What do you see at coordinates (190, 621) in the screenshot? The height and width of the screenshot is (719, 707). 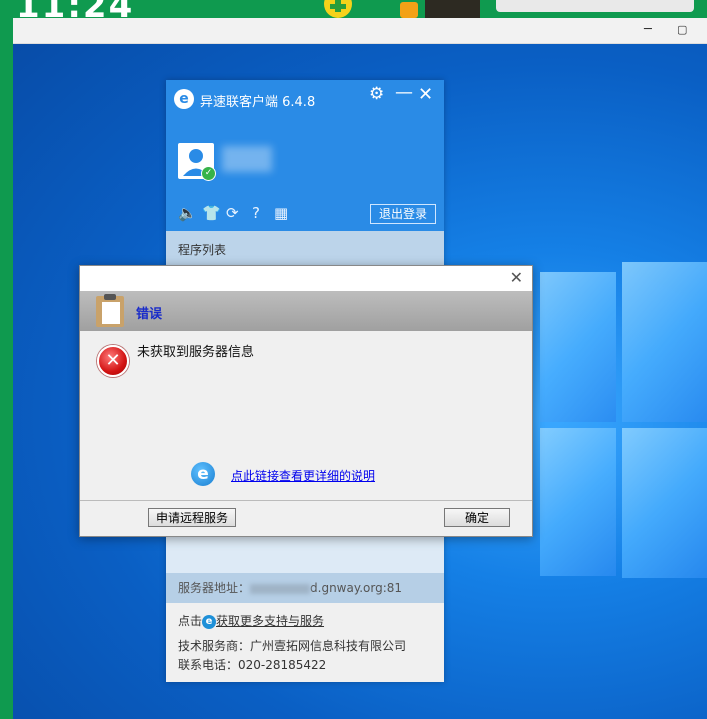 I see `support-prefix: 点击` at bounding box center [190, 621].